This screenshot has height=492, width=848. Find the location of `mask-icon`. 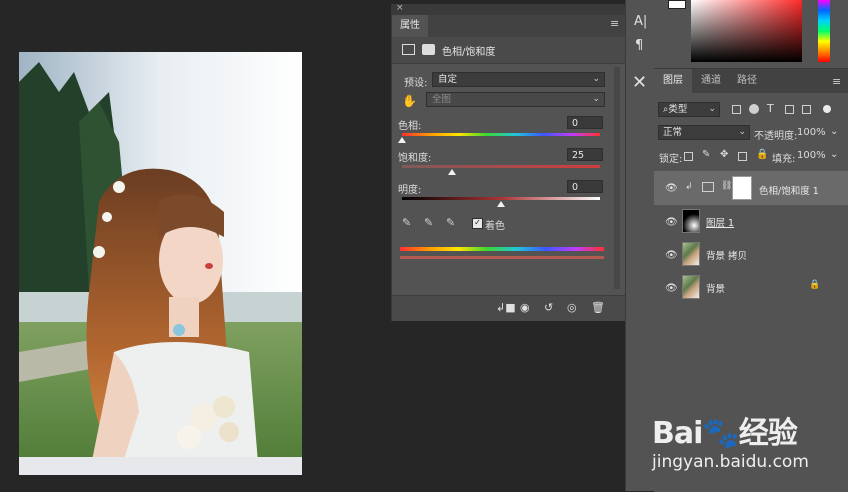

mask-icon is located at coordinates (428, 49).